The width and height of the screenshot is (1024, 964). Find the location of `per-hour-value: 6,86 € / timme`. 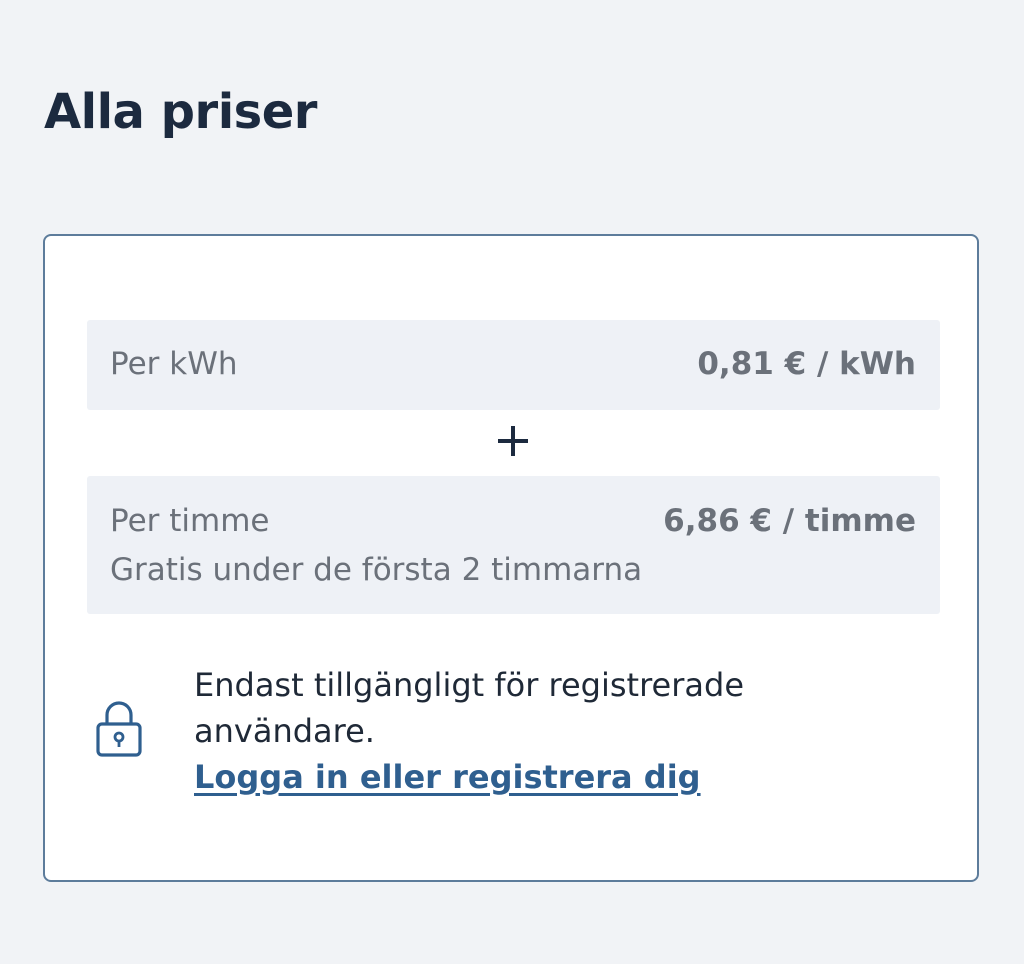

per-hour-value: 6,86 € / timme is located at coordinates (789, 521).